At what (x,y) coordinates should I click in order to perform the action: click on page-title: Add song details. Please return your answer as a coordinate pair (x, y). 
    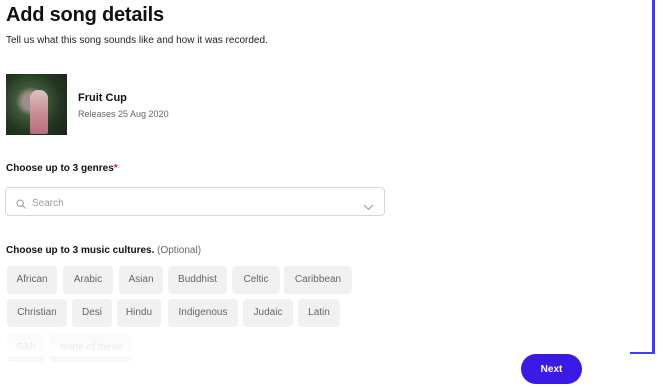
    Looking at the image, I should click on (85, 15).